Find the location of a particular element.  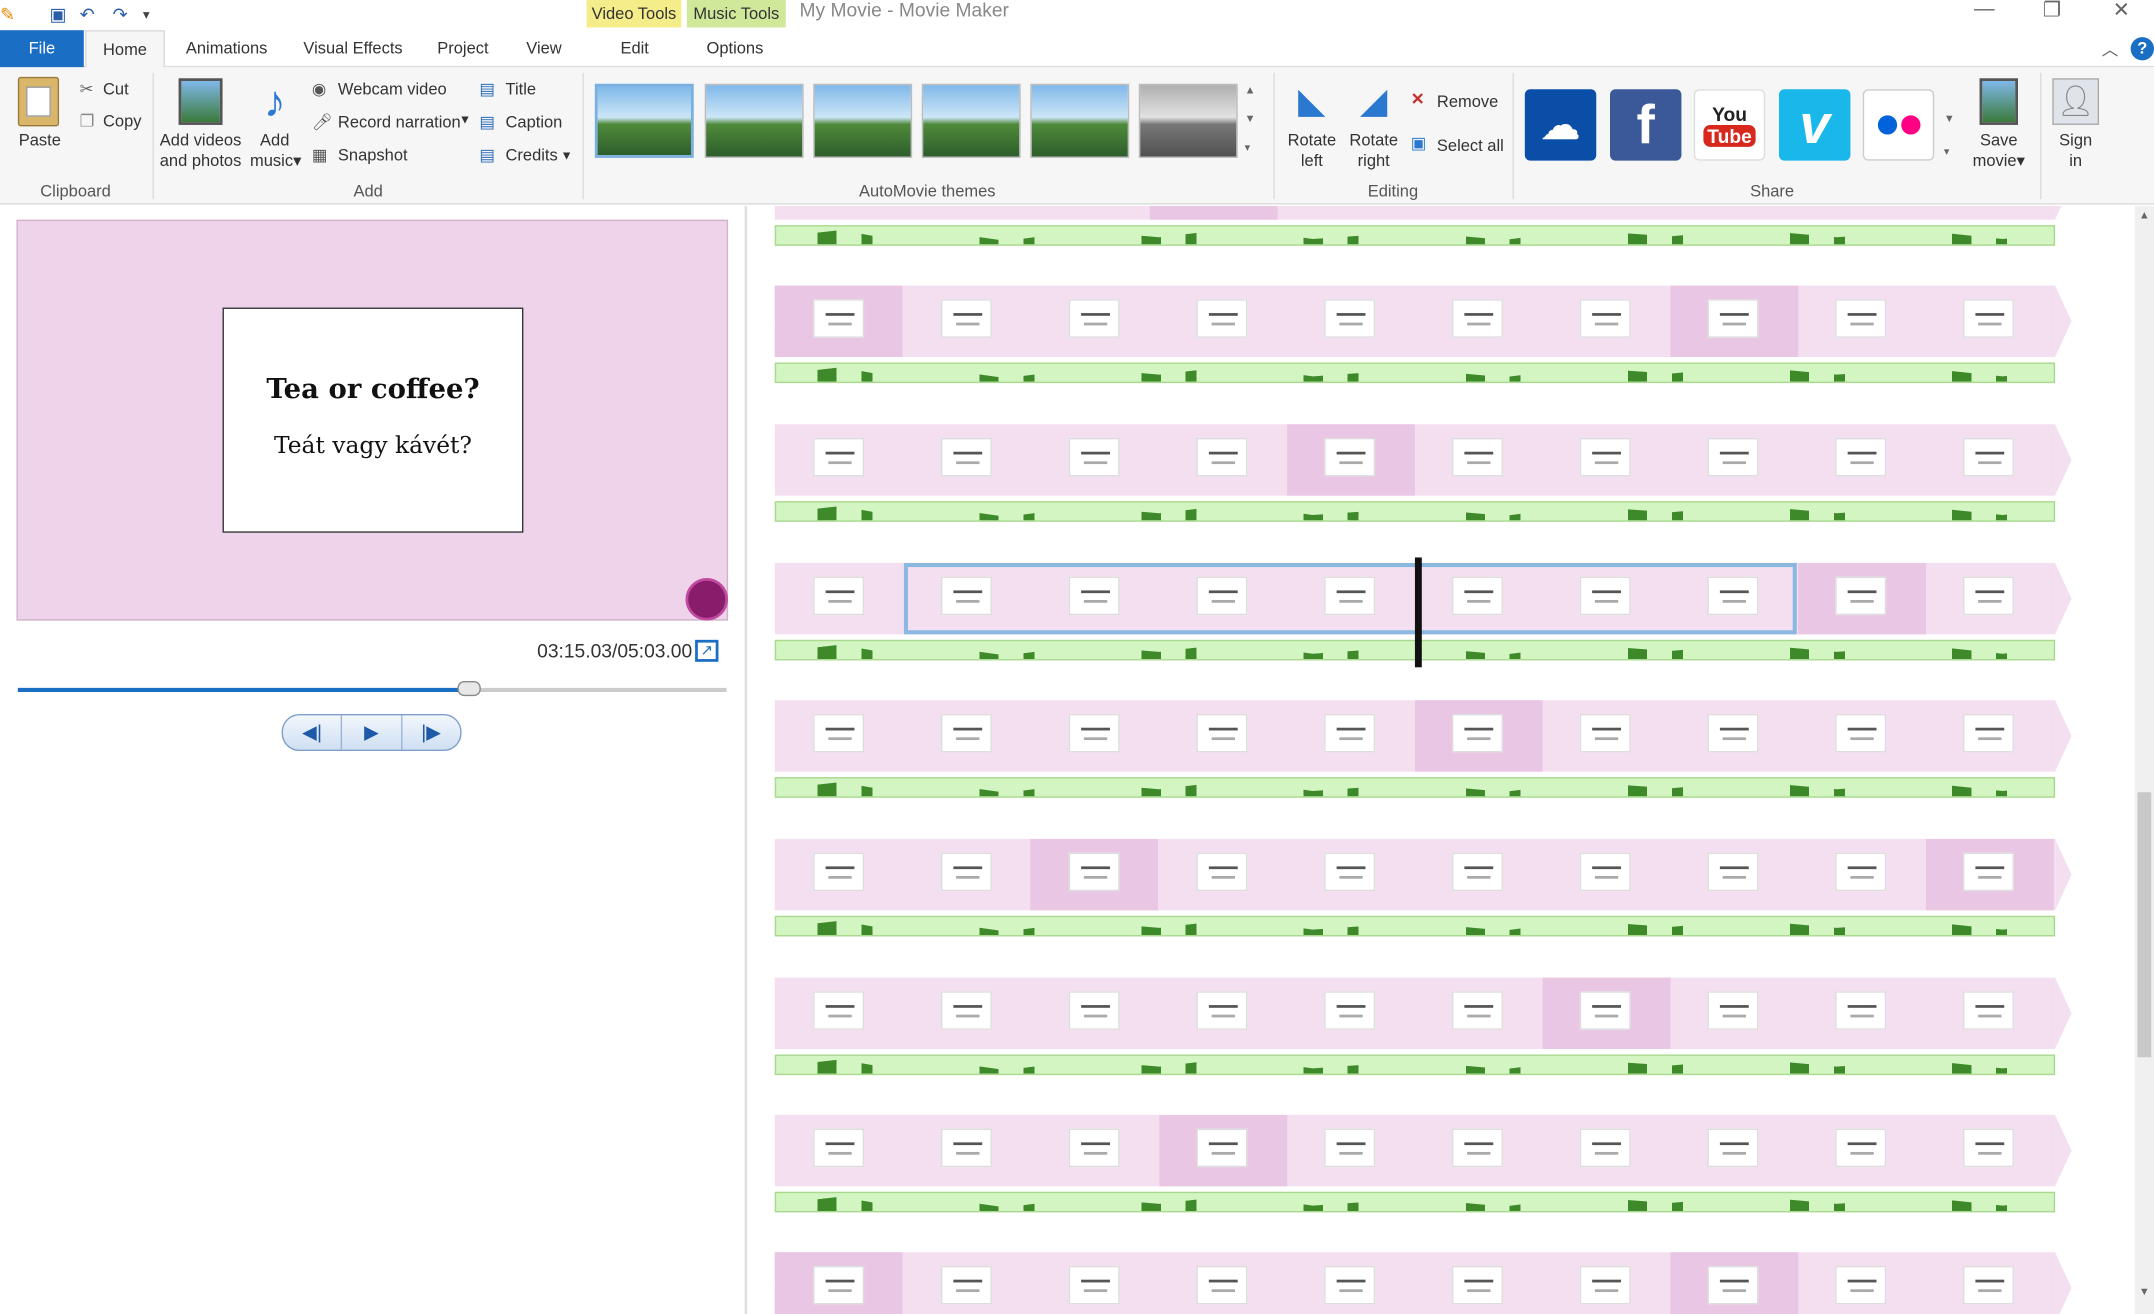

seek-thumb is located at coordinates (469, 689).